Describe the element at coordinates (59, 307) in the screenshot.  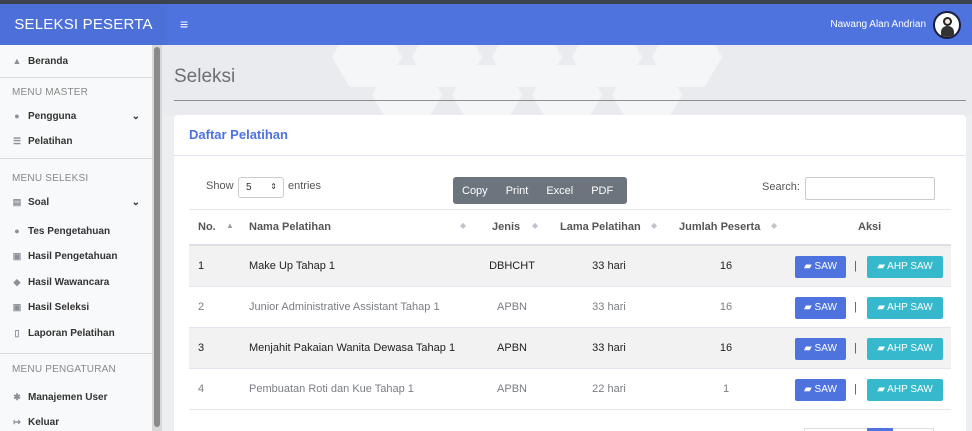
I see `sidebar-item-label: Hasil Seleksi` at that location.